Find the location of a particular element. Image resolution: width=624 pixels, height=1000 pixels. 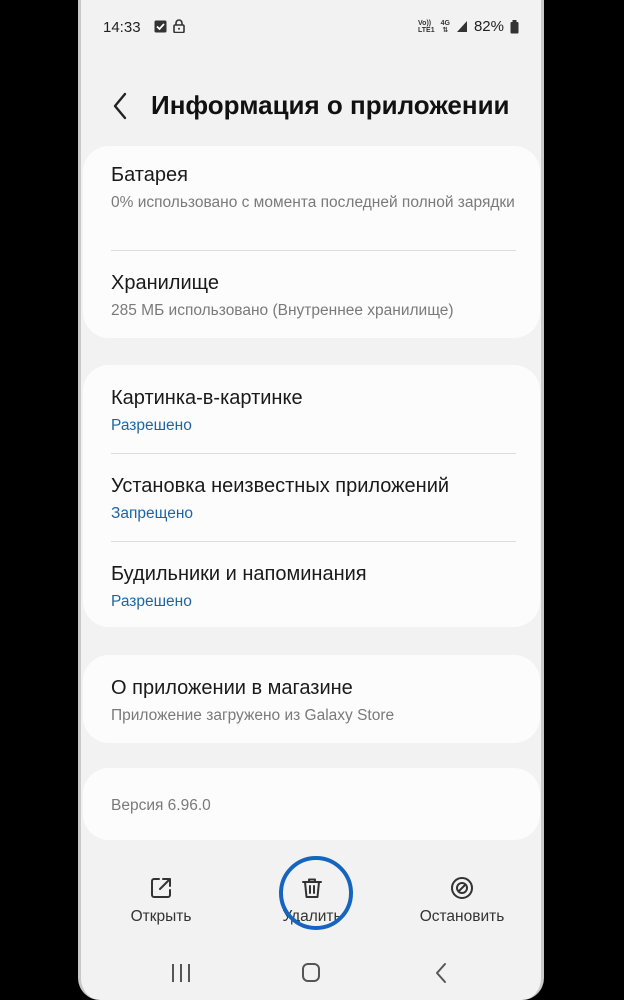

back-button is located at coordinates (121, 106).